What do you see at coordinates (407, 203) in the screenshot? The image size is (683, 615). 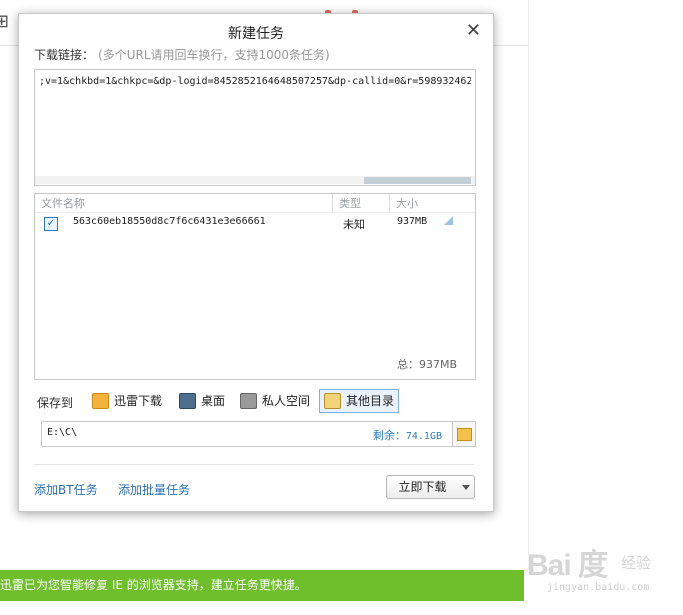 I see `column-header-size: 大小` at bounding box center [407, 203].